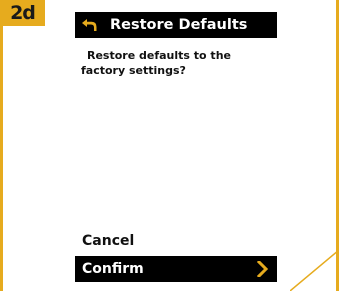 This screenshot has height=293, width=339. What do you see at coordinates (89, 25) in the screenshot?
I see `back-arrow-icon` at bounding box center [89, 25].